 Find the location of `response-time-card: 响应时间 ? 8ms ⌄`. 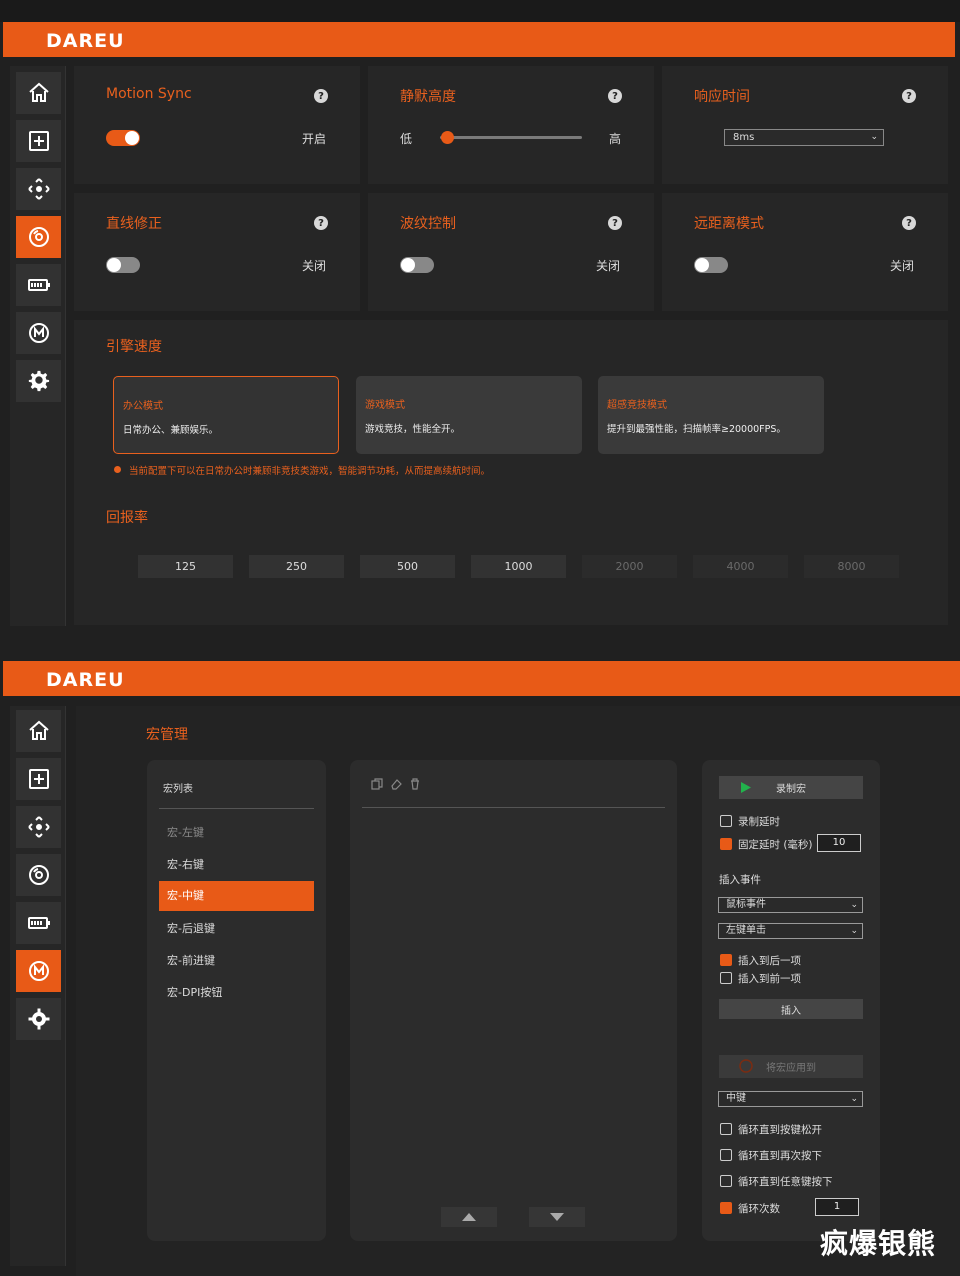

response-time-card: 响应时间 ? 8ms ⌄ is located at coordinates (805, 125).